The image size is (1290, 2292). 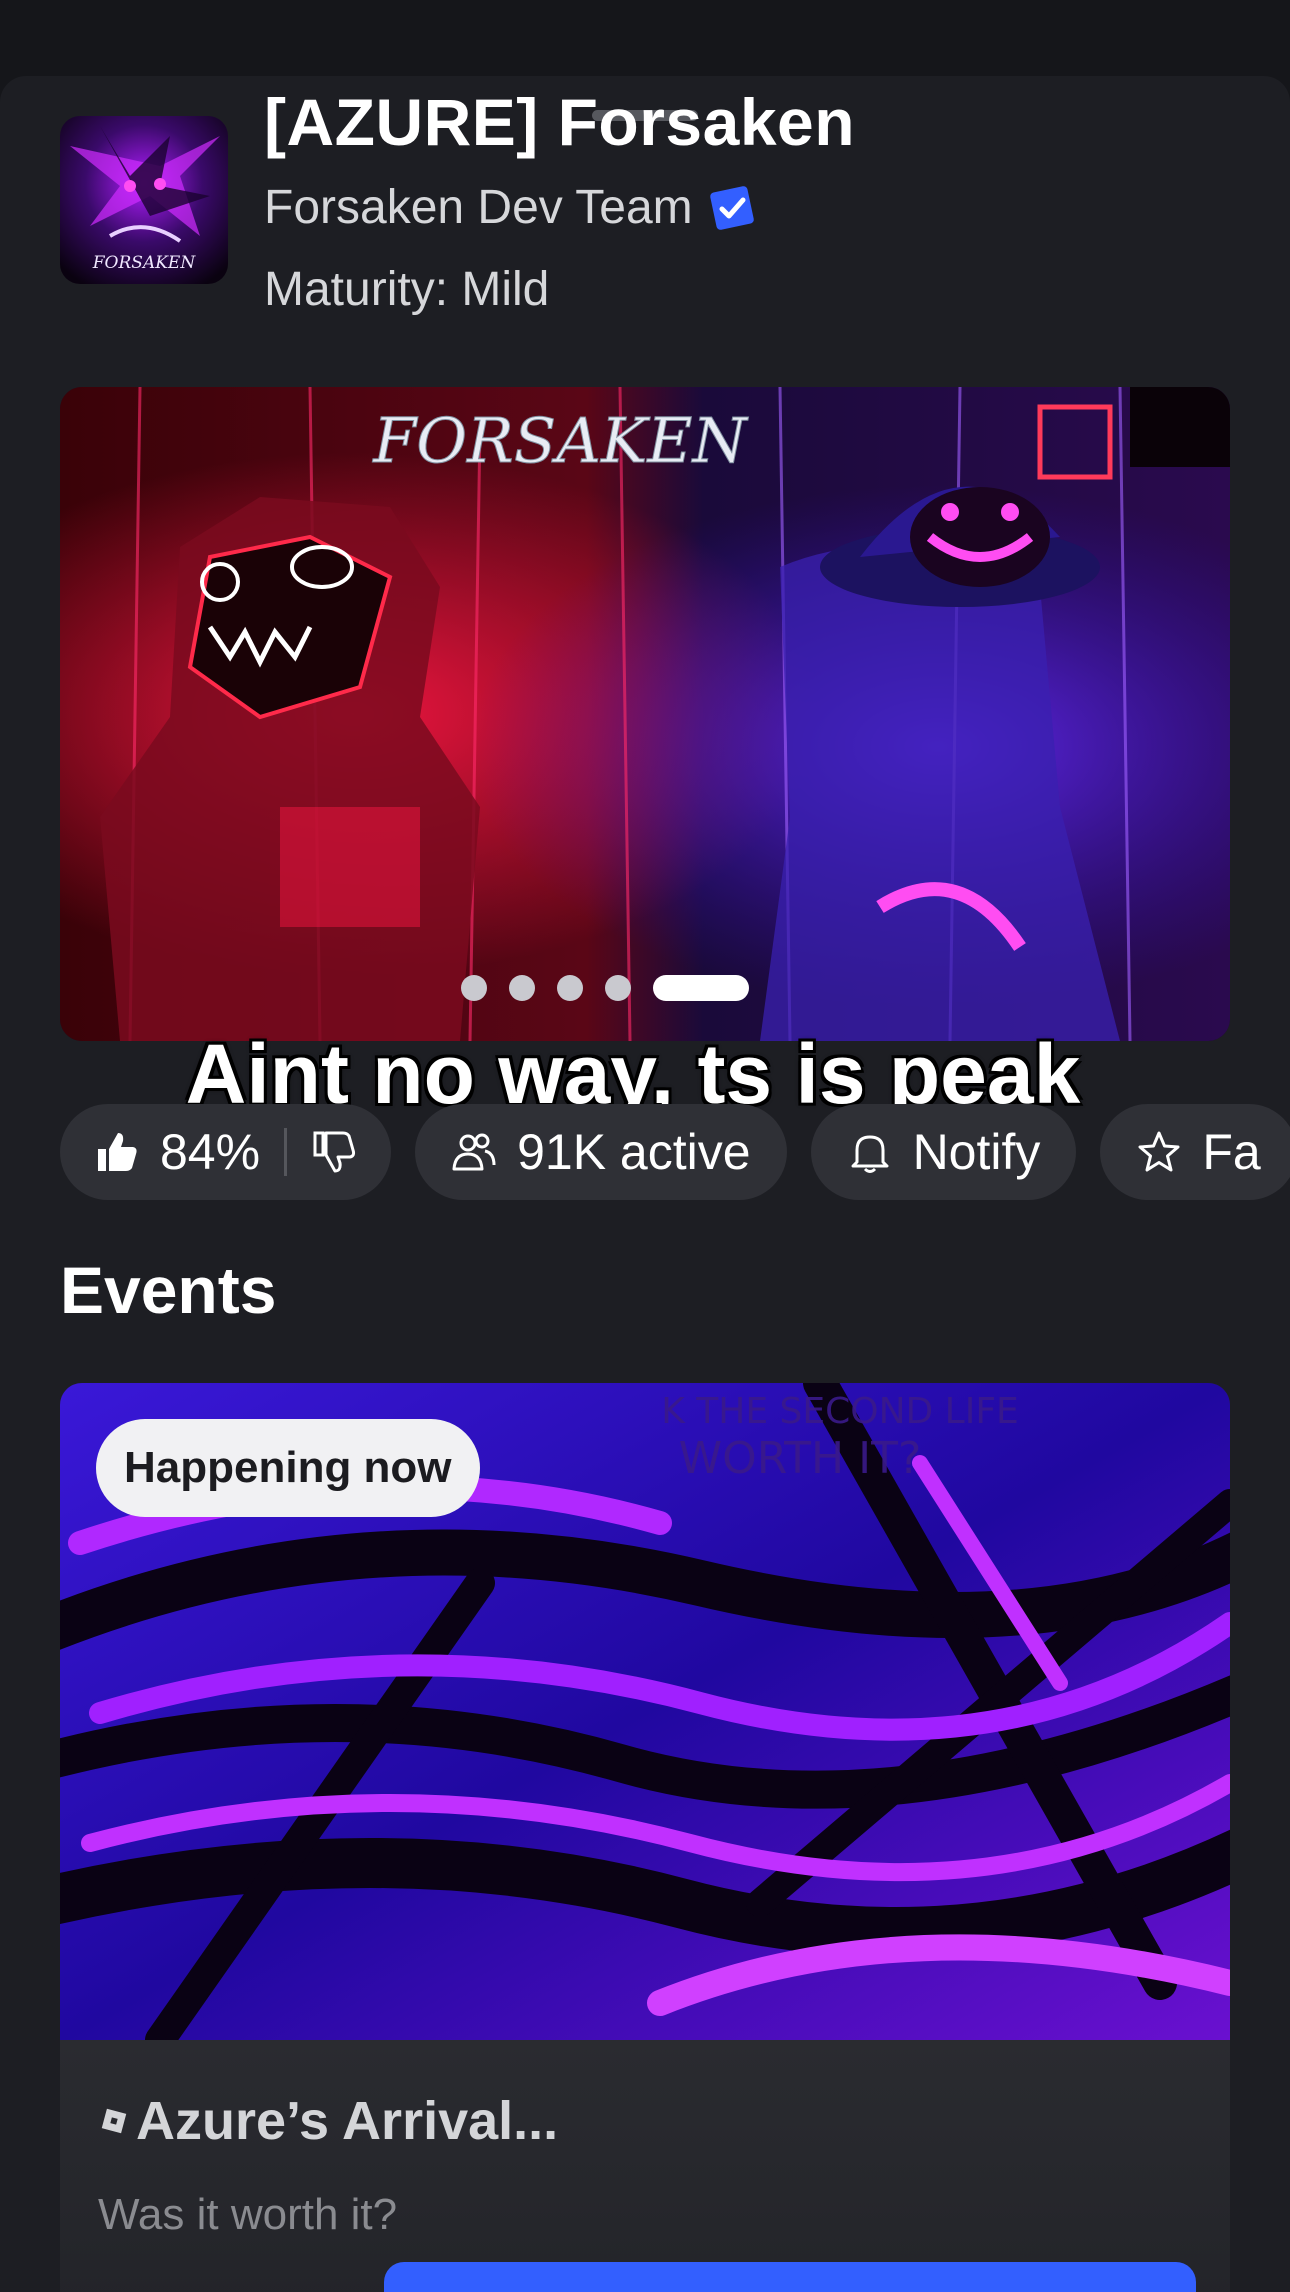 I want to click on star-icon, so click(x=1159, y=1151).